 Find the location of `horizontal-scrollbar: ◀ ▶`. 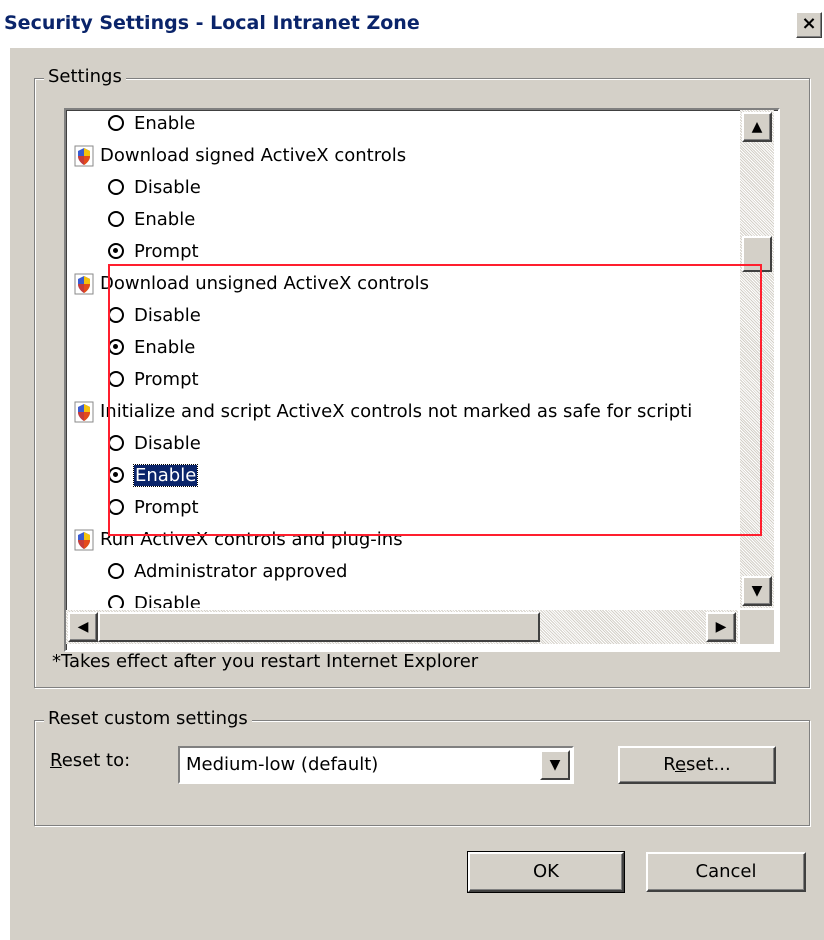

horizontal-scrollbar: ◀ ▶ is located at coordinates (402, 627).